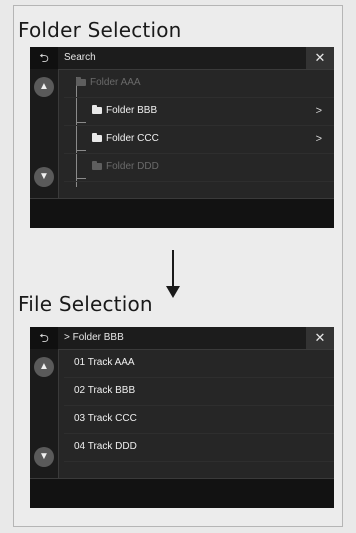 This screenshot has height=533, width=356. I want to click on folder-topbar: ⮌ Search ✕, so click(182, 58).